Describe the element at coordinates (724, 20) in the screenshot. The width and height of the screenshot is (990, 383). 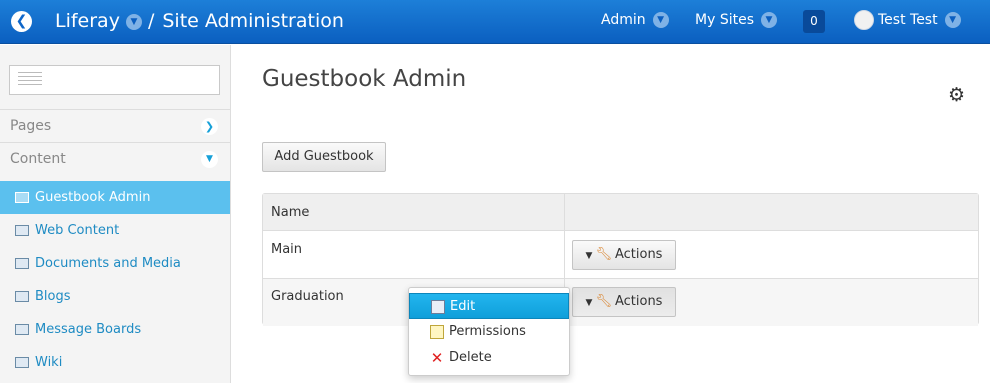
I see `my-sites-label: My Sites` at that location.